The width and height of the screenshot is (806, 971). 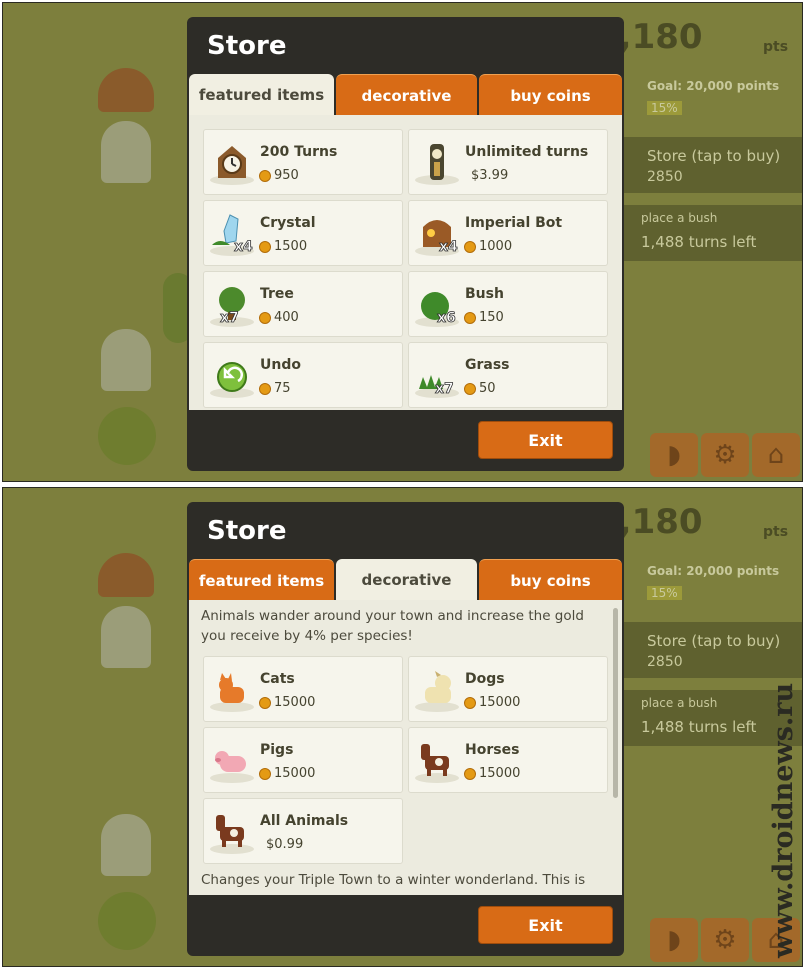 What do you see at coordinates (487, 388) in the screenshot?
I see `item-price: 50` at bounding box center [487, 388].